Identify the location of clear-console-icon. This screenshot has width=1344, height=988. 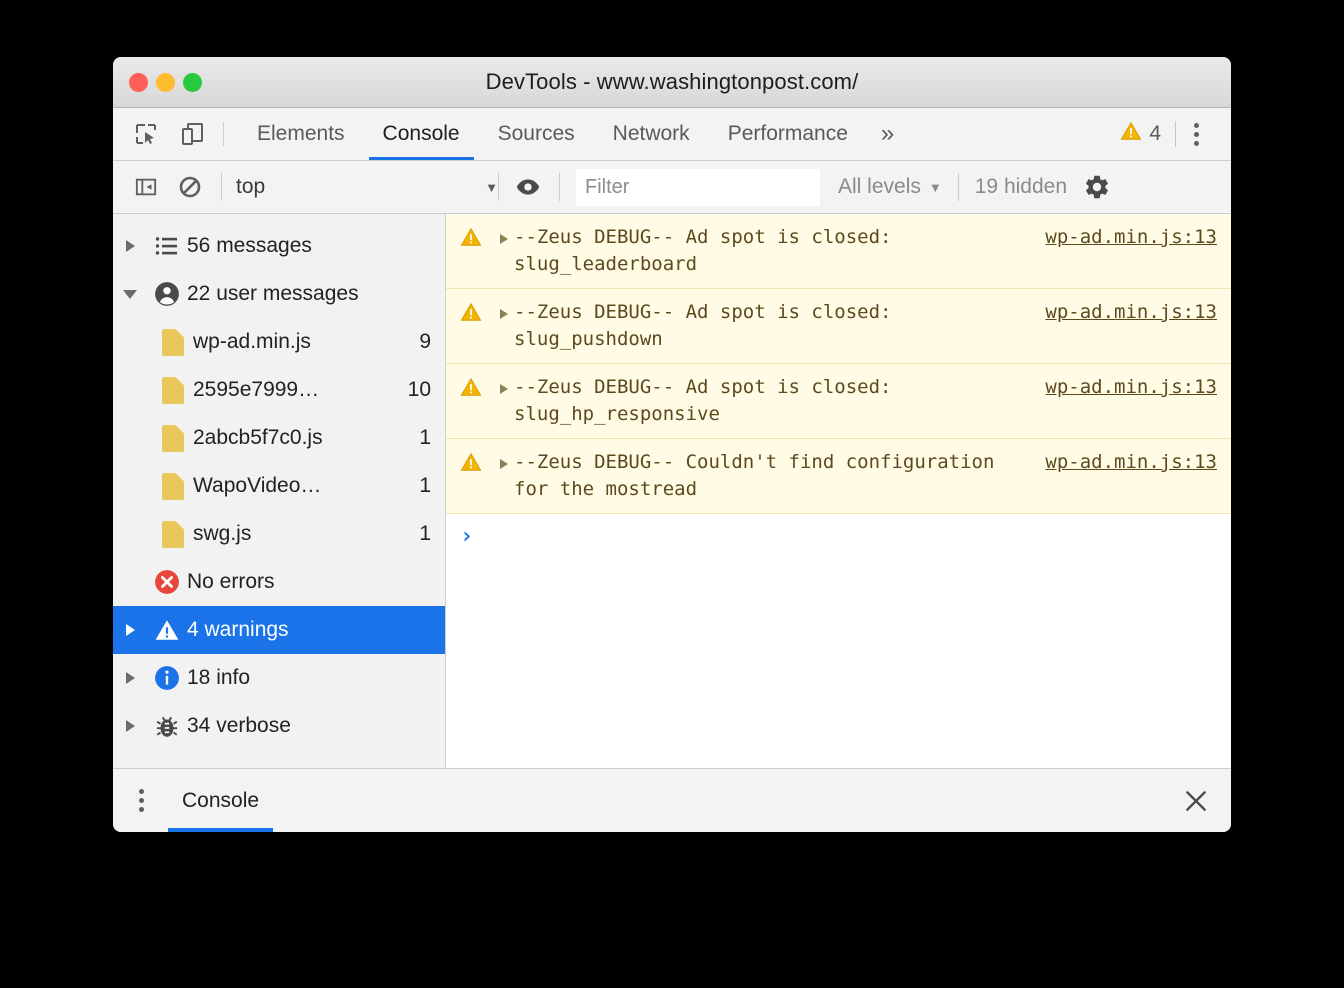
(190, 187).